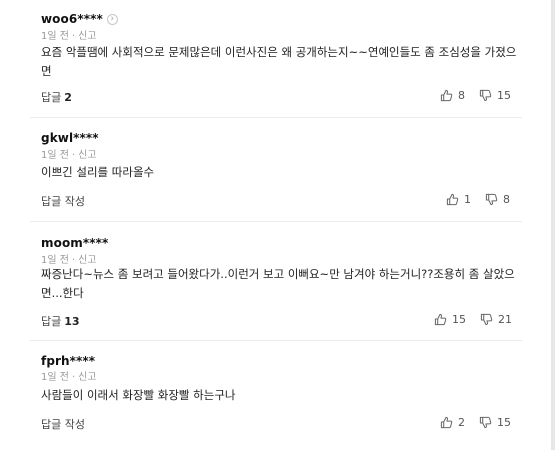 The height and width of the screenshot is (450, 555). Describe the element at coordinates (505, 319) in the screenshot. I see `dislike-count: 21` at that location.